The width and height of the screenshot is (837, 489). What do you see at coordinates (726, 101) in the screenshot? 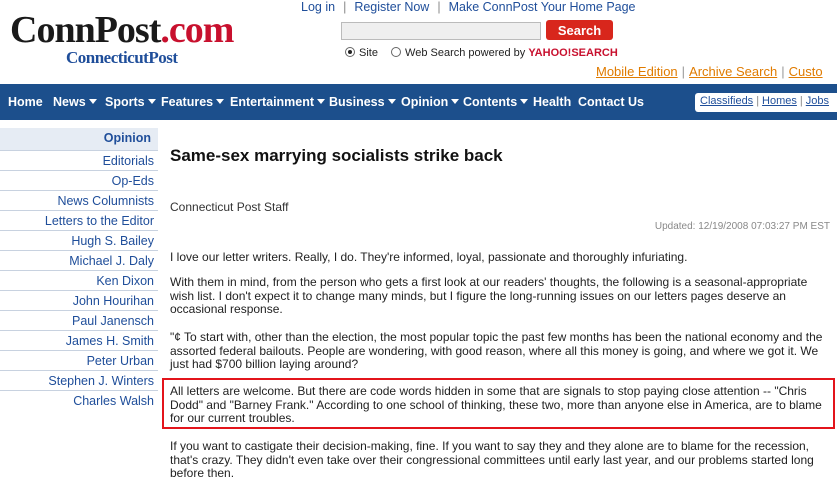
I see `classifieds-link: Classifieds` at bounding box center [726, 101].